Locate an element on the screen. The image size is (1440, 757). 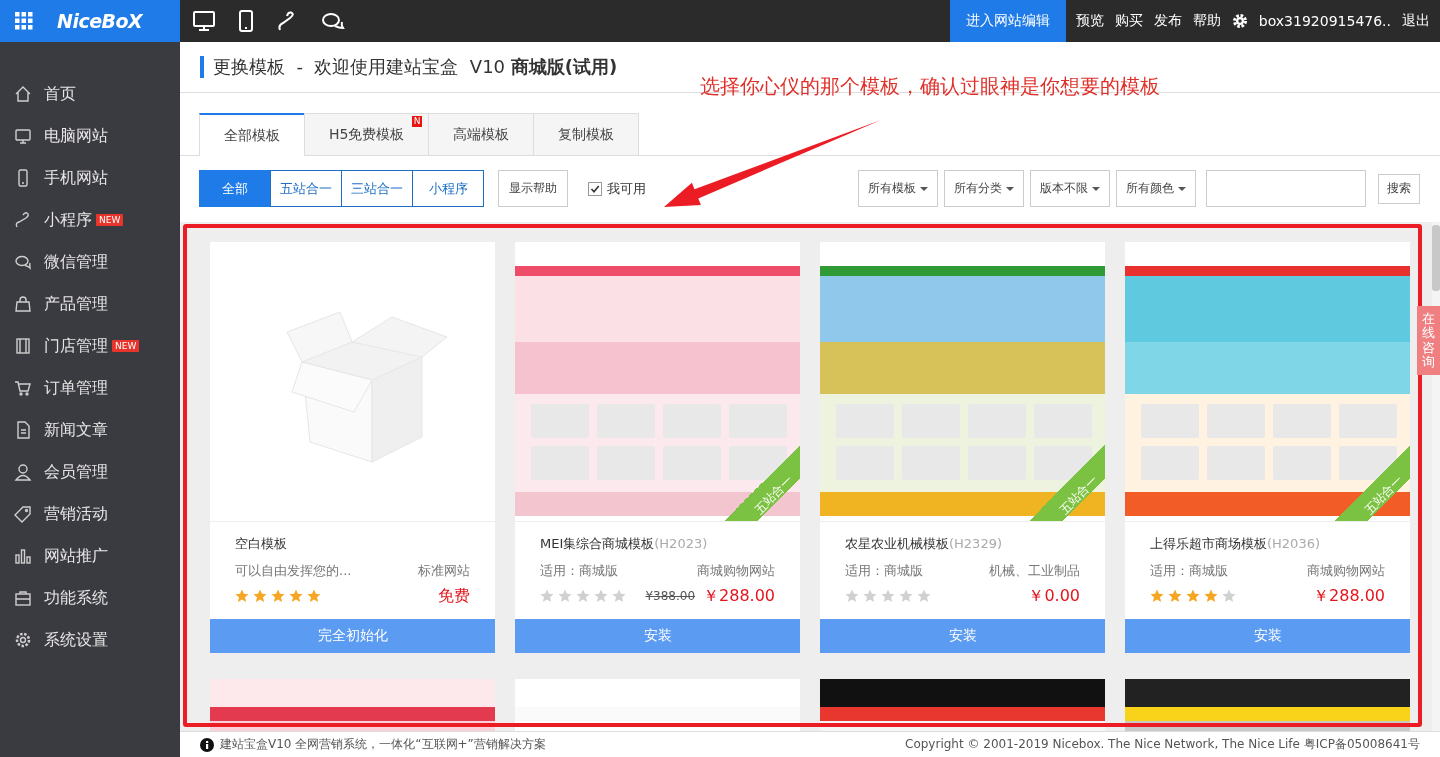
old-price: ¥388.00 is located at coordinates (670, 596).